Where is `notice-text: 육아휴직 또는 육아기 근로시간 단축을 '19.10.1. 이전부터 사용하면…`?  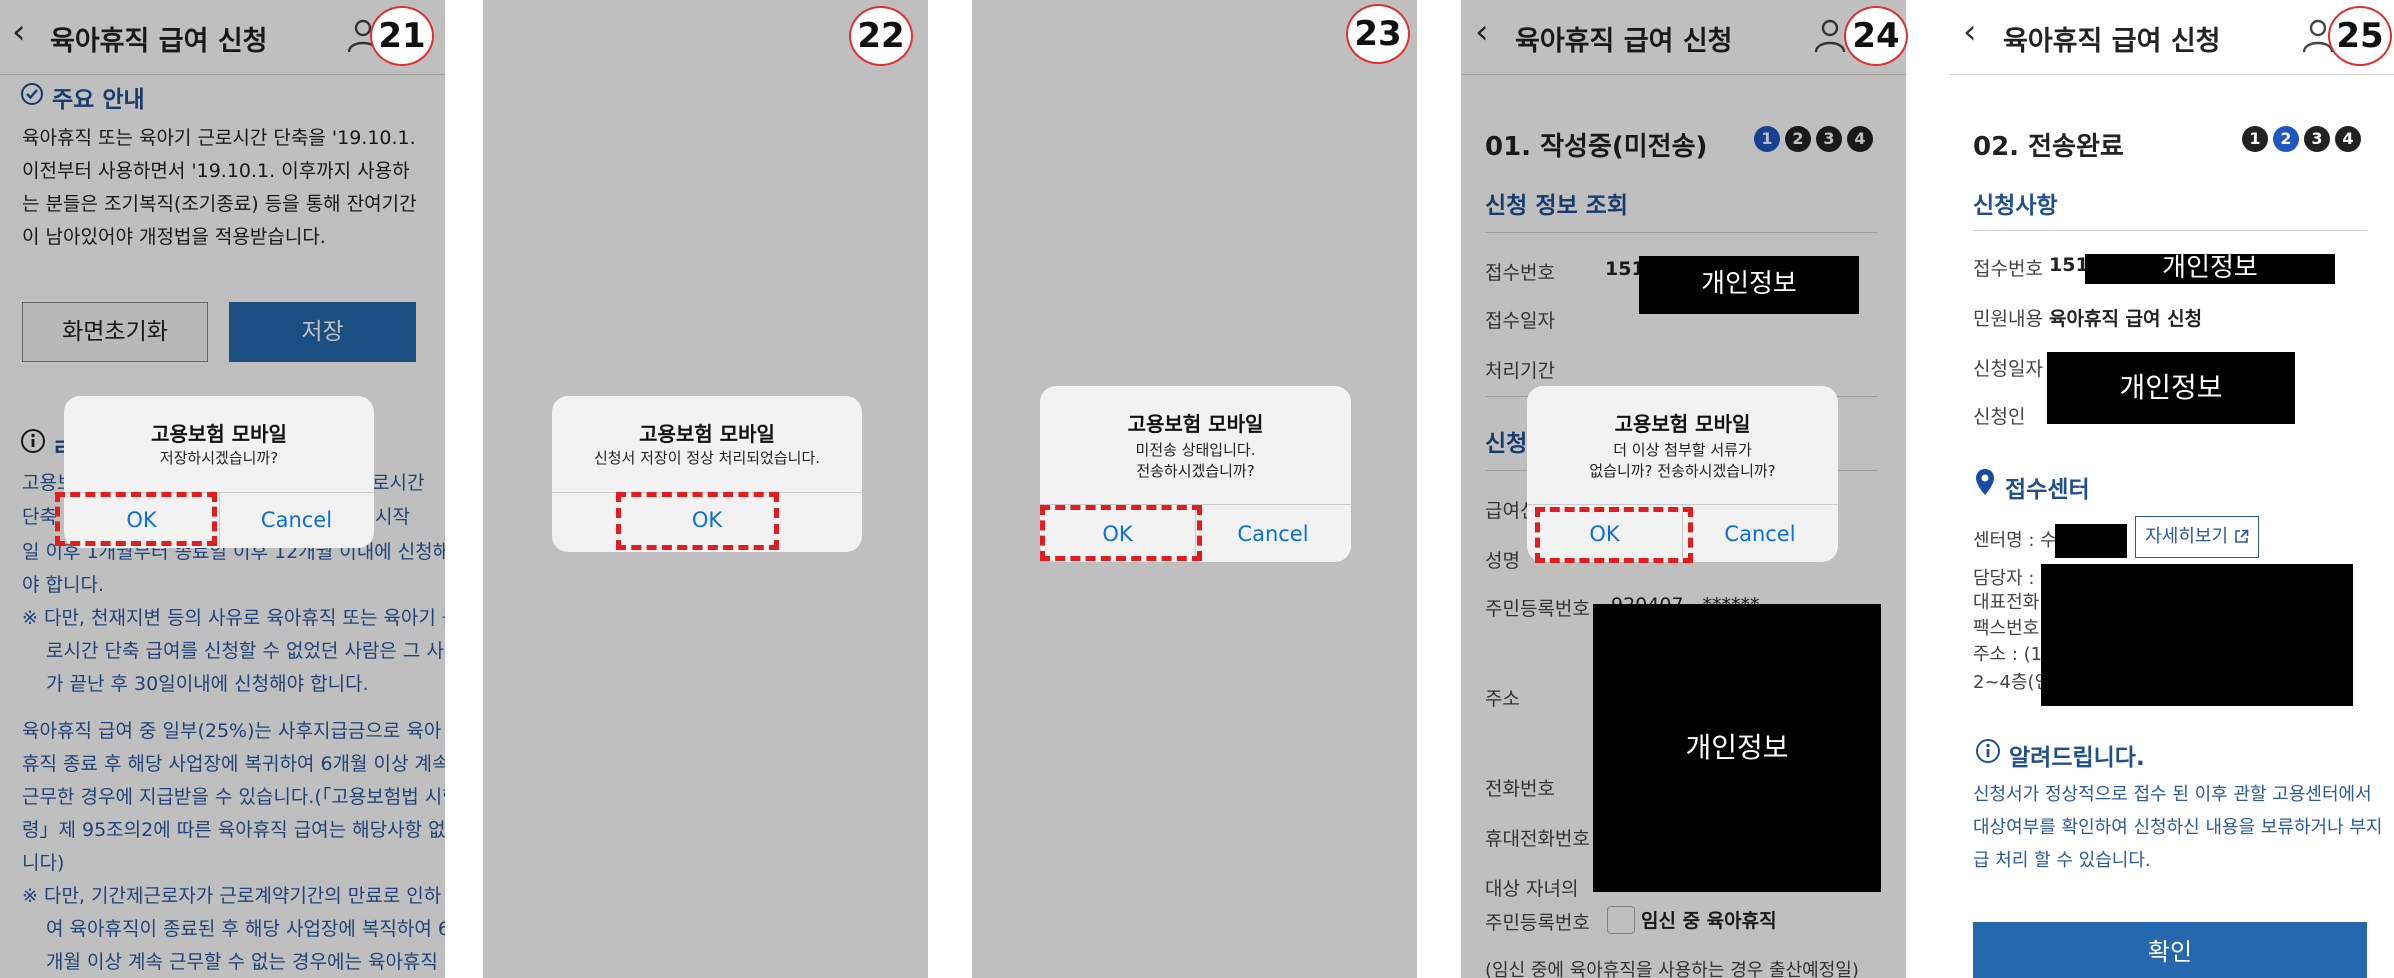 notice-text: 육아휴직 또는 육아기 근로시간 단축을 '19.10.1. 이전부터 사용하면… is located at coordinates (219, 188).